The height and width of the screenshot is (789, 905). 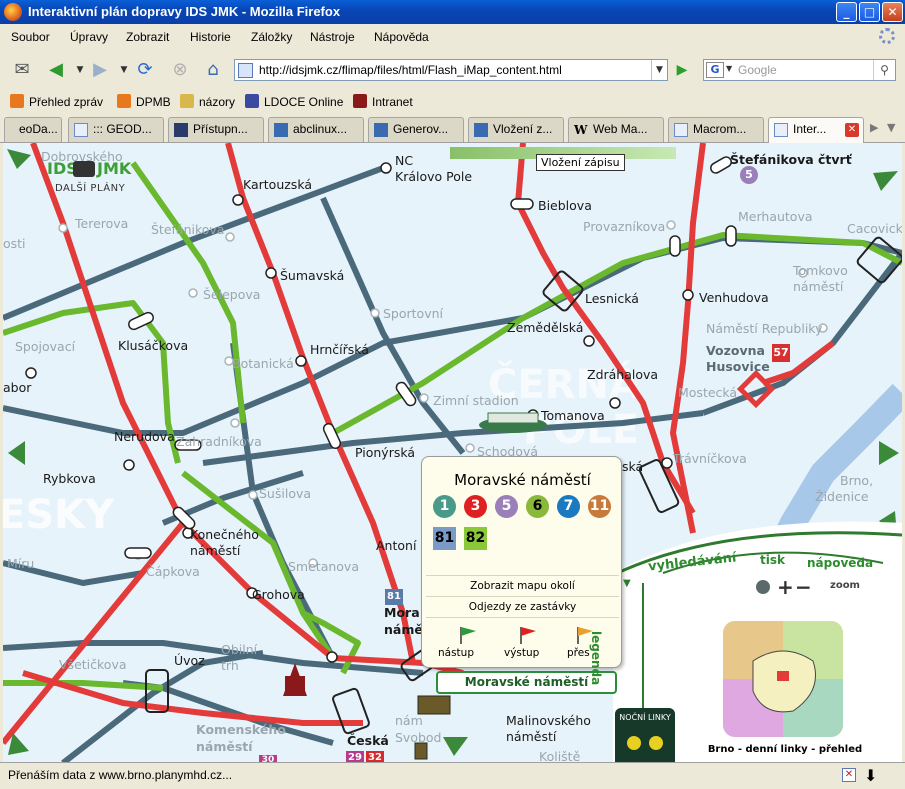 What do you see at coordinates (89, 181) in the screenshot?
I see `ids-jmk-logo: IDS JMK DALŠÍ PLÁNY` at bounding box center [89, 181].